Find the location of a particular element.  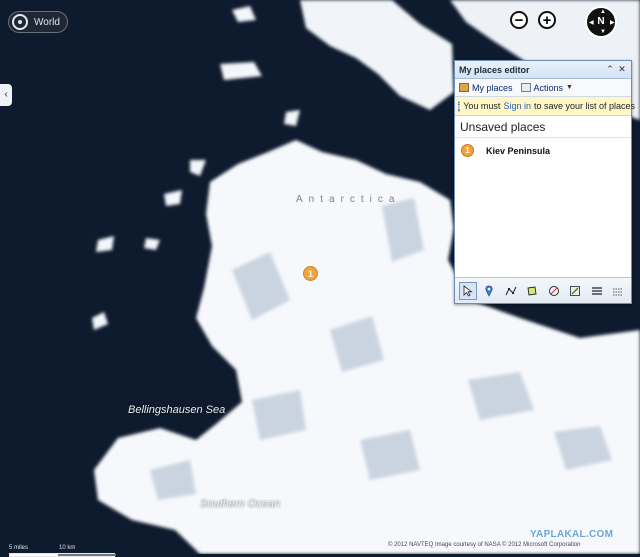

folder-icon is located at coordinates (464, 87).